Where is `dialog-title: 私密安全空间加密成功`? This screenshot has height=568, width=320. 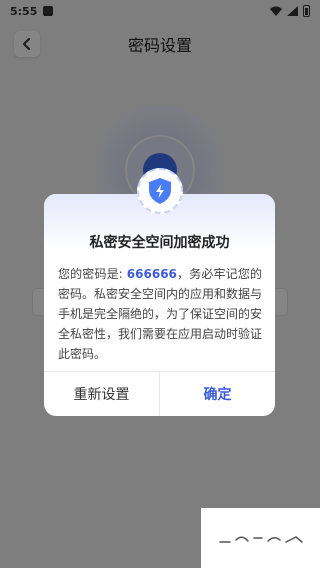 dialog-title: 私密安全空间加密成功 is located at coordinates (159, 243).